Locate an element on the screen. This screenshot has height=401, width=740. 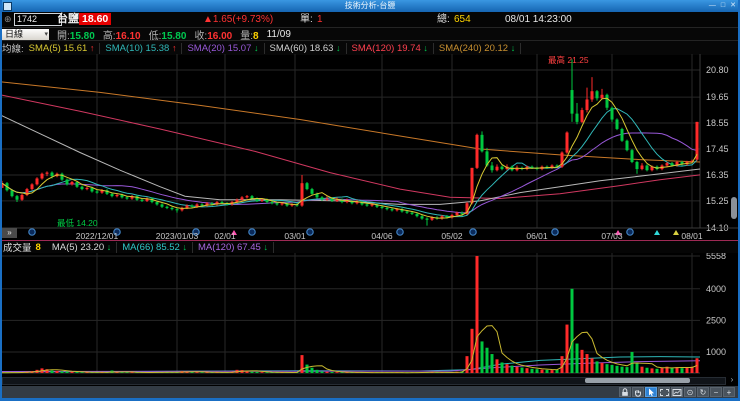
refresh-icon: ↻ is located at coordinates (703, 392).